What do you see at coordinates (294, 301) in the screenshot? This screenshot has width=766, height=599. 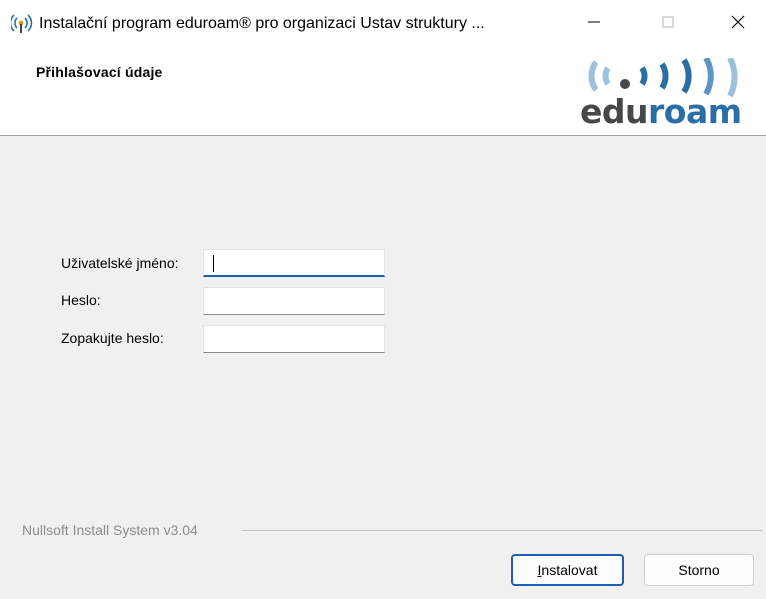 I see `password-input` at bounding box center [294, 301].